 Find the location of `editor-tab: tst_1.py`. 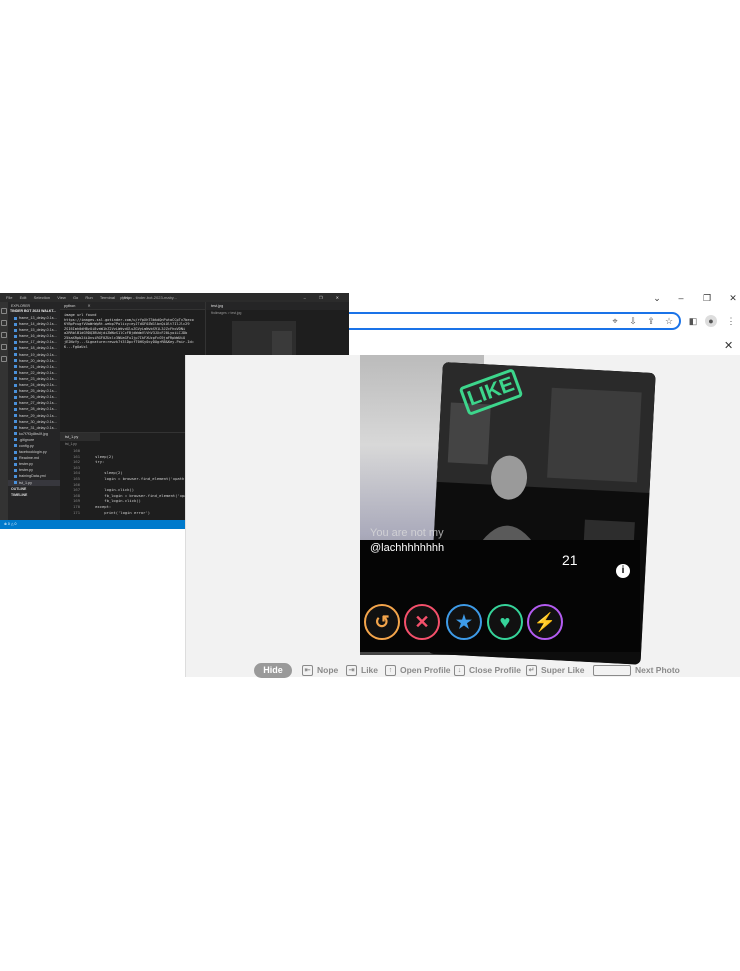

editor-tab: tst_1.py is located at coordinates (80, 437).